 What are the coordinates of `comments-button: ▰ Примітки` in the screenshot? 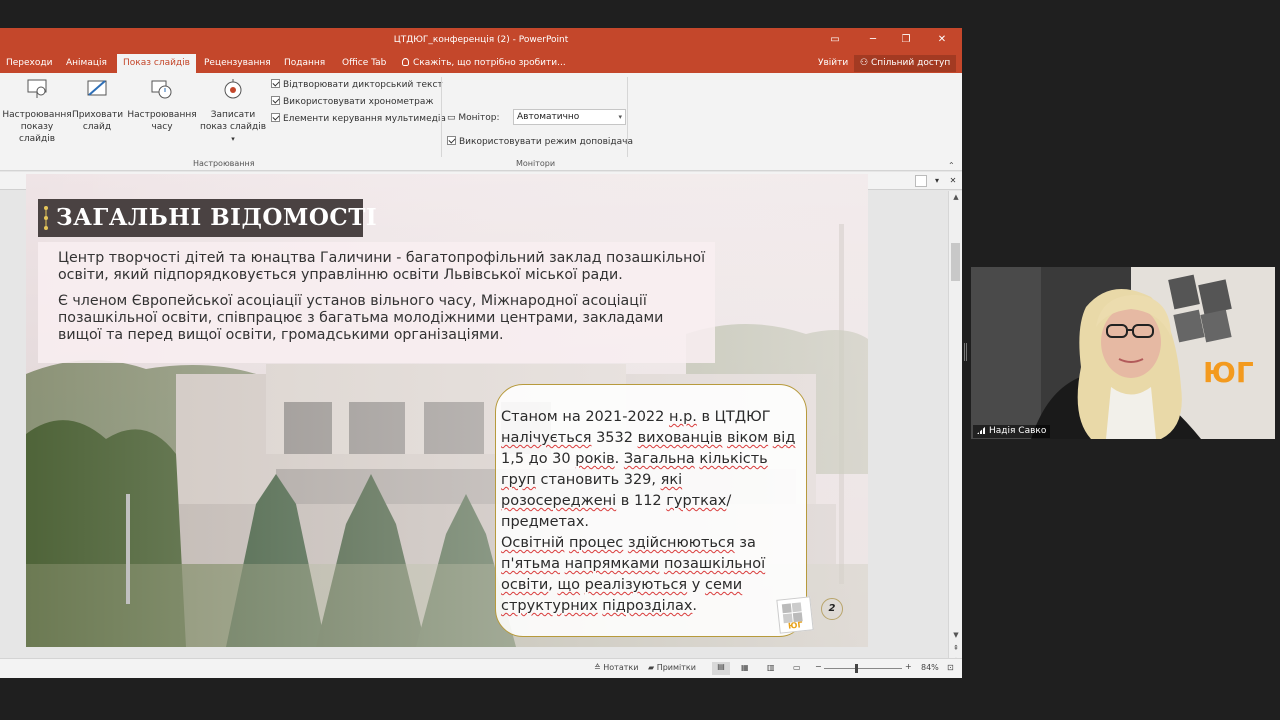 It's located at (672, 667).